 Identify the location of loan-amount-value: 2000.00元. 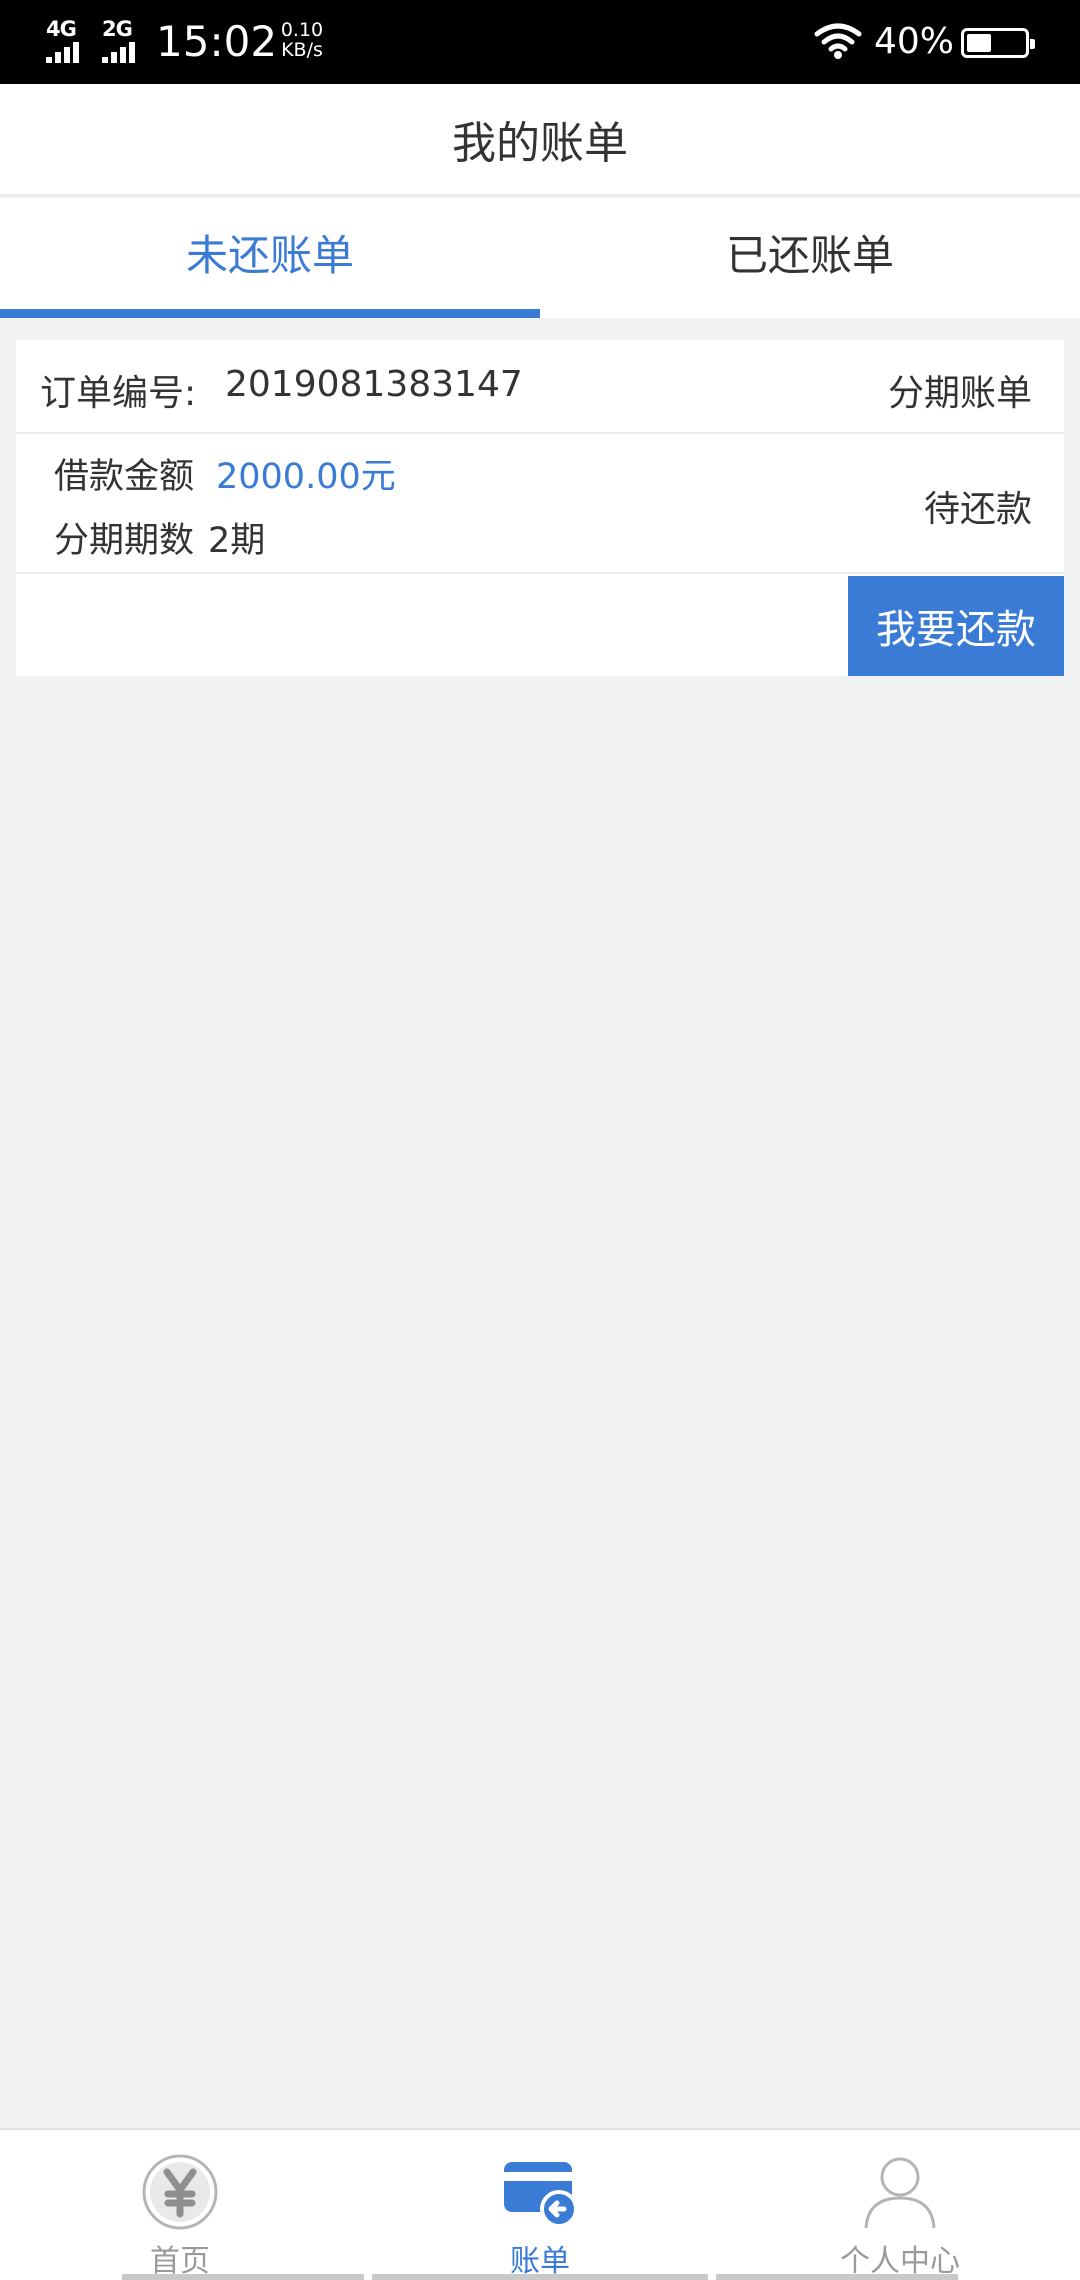
(306, 477).